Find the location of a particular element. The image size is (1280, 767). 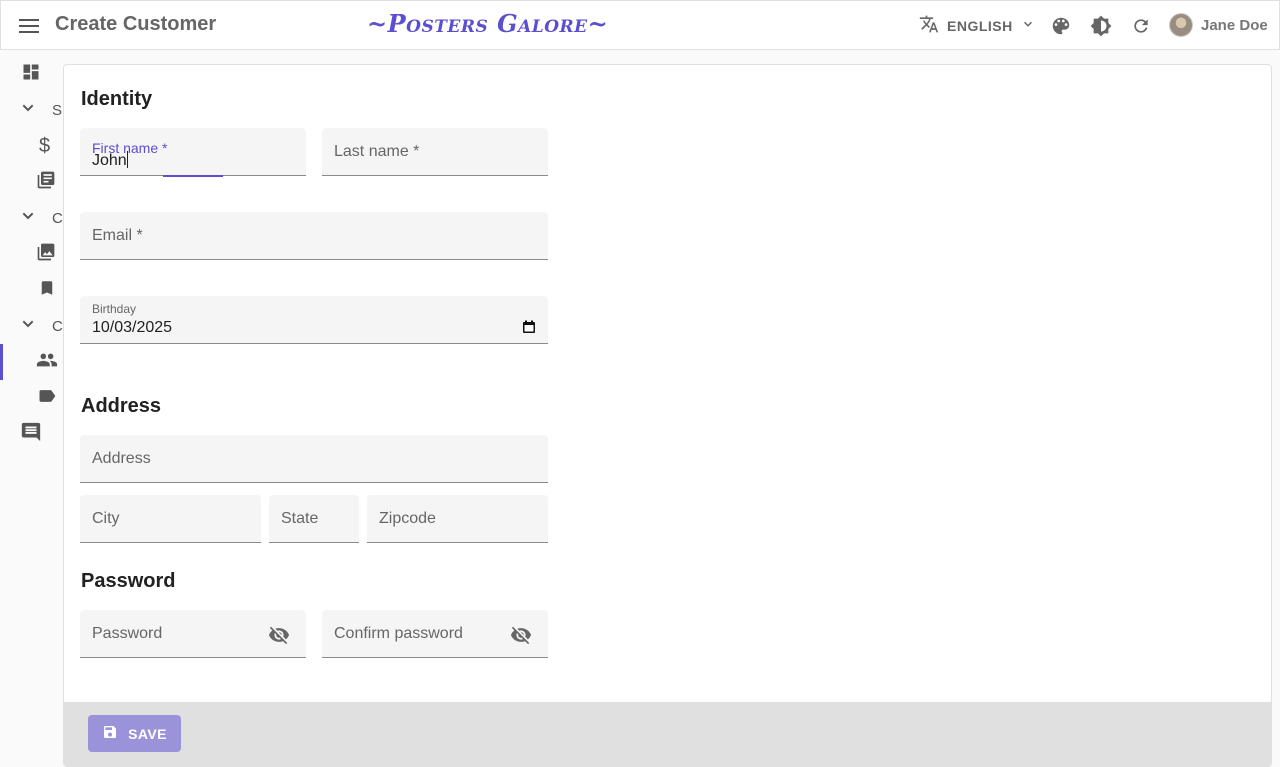

form-toolbar: SAVE is located at coordinates (667, 734).